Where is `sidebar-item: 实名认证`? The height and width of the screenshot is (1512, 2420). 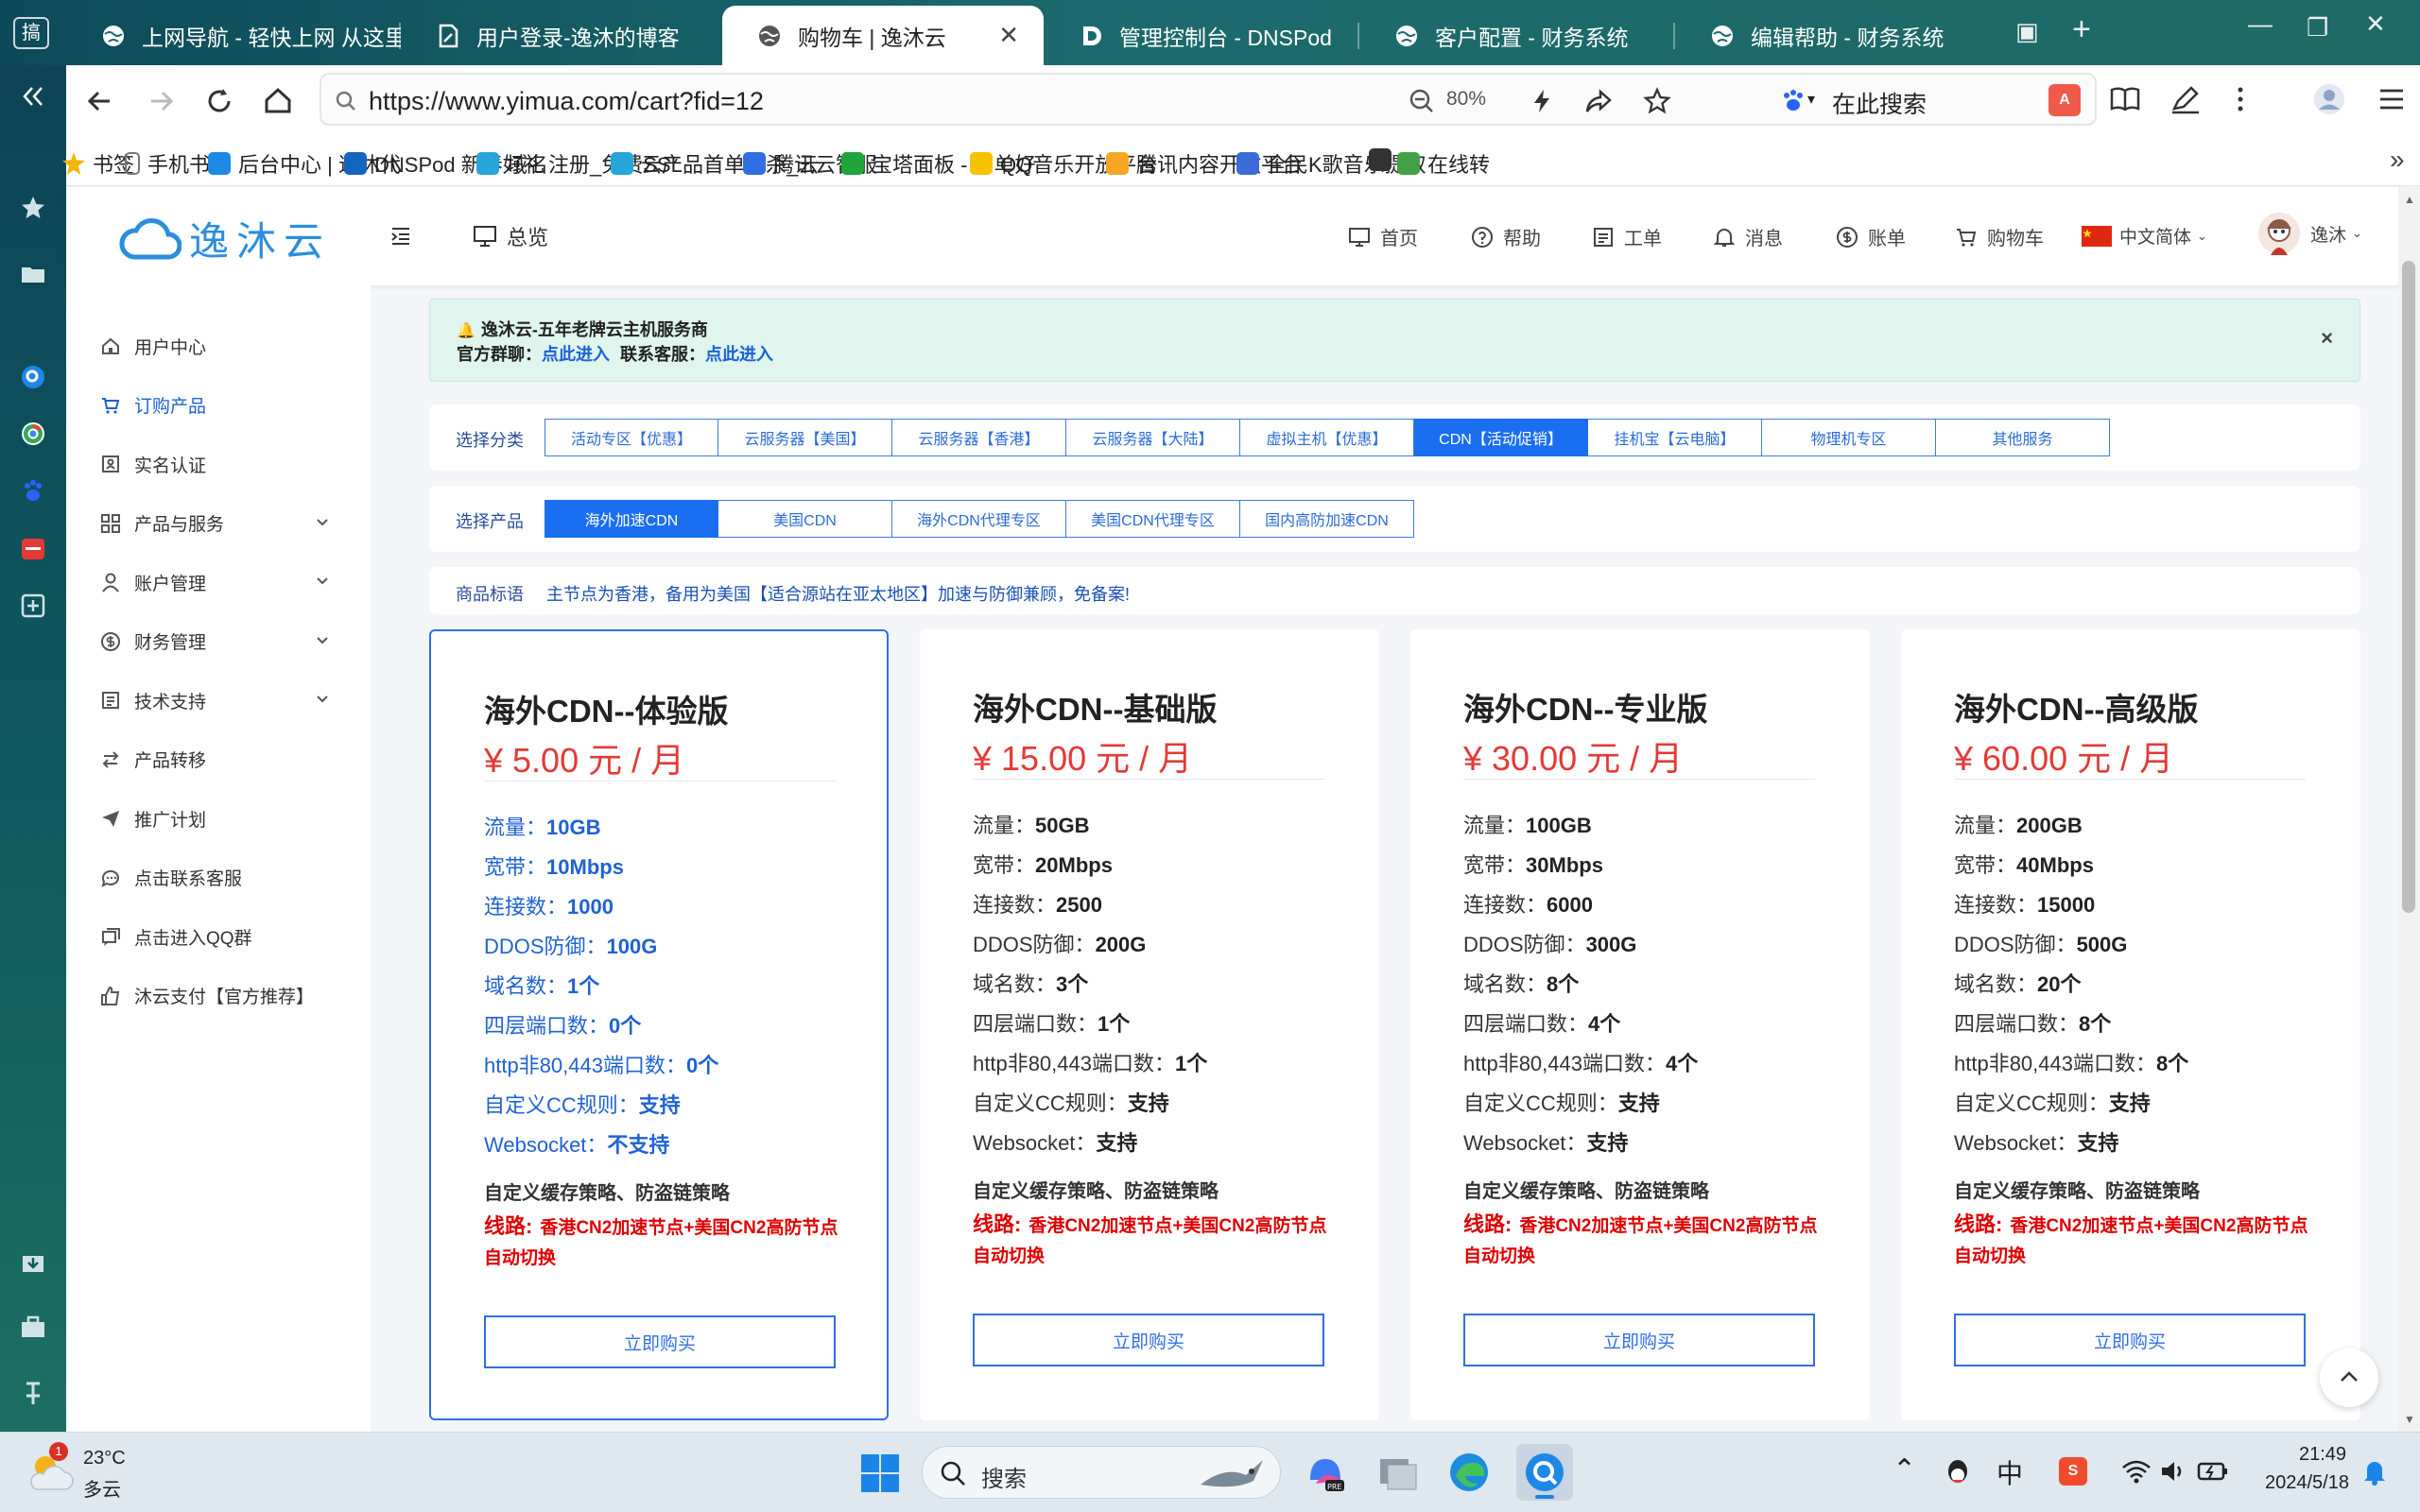 sidebar-item: 实名认证 is located at coordinates (221, 464).